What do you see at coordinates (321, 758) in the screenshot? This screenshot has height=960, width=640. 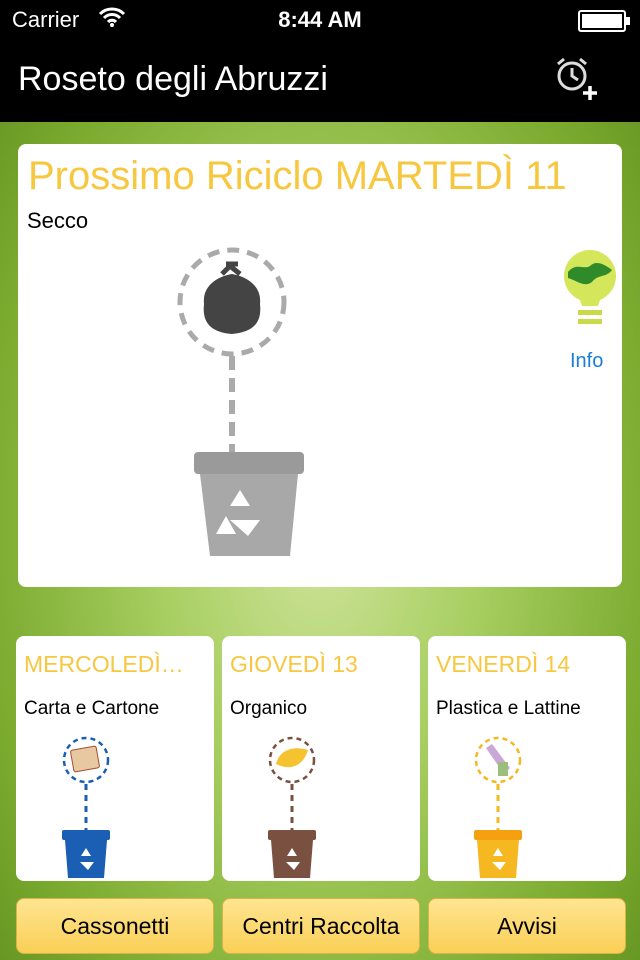 I see `upcoming-card-thursday: GIOVEDÌ 13 Organico` at bounding box center [321, 758].